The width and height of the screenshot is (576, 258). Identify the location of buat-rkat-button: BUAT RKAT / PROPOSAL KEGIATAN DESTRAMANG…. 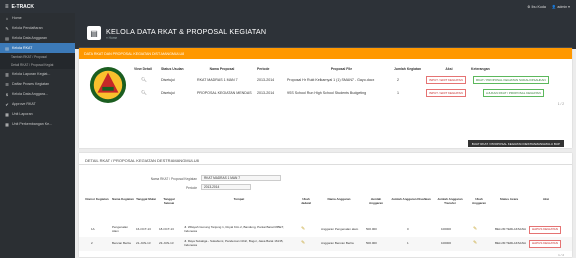
(515, 143).